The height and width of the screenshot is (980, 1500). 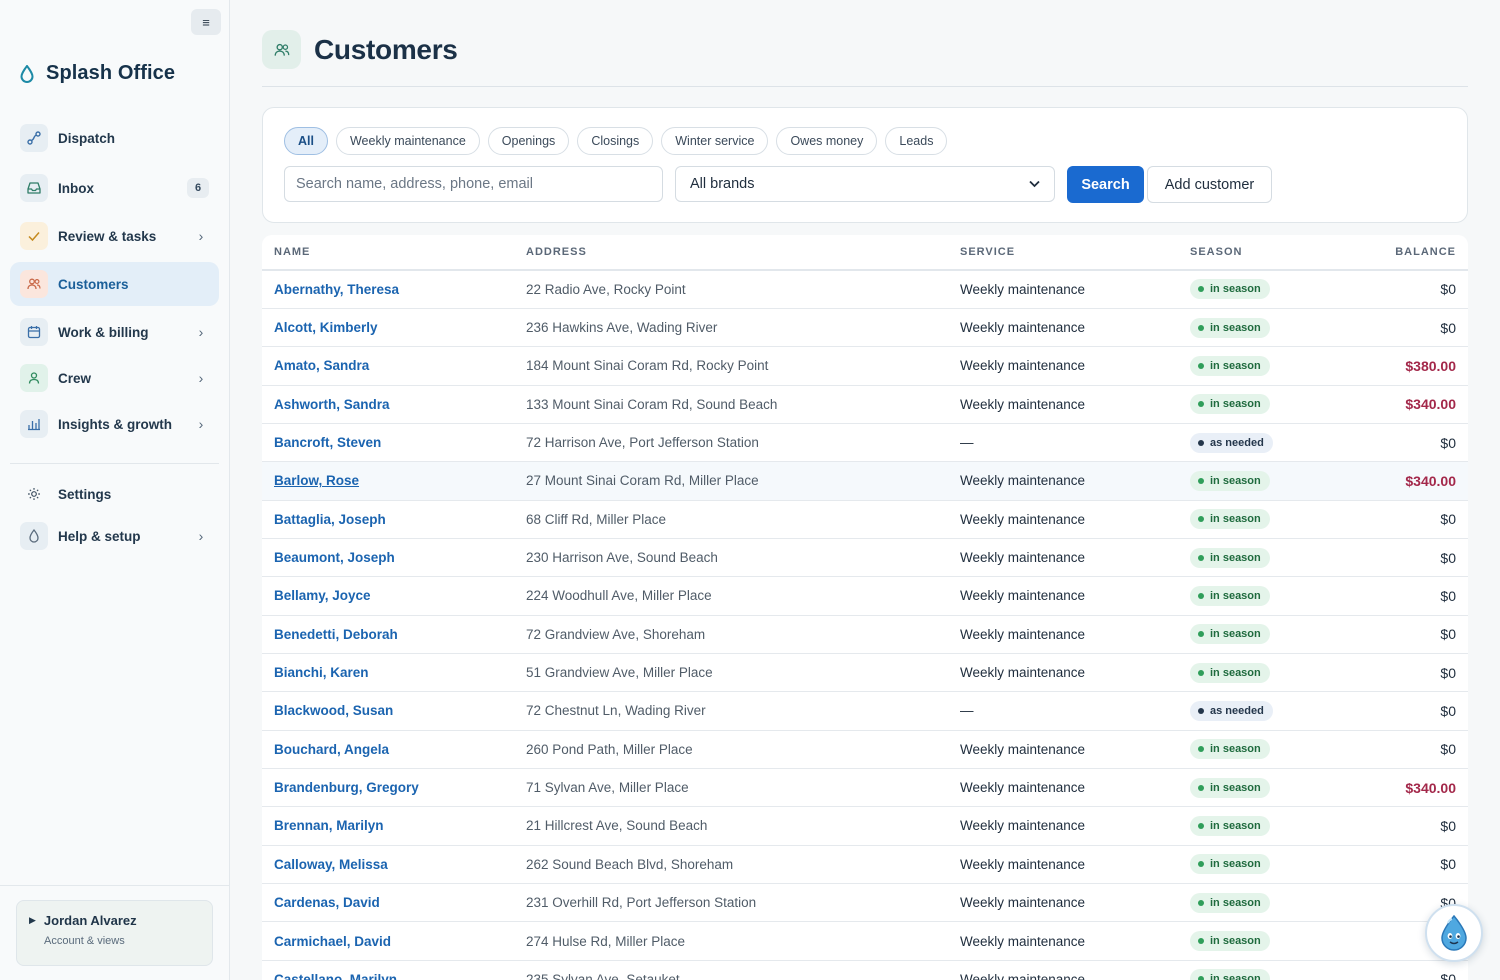 I want to click on customer-link: Alcott, Kimberly, so click(x=326, y=327).